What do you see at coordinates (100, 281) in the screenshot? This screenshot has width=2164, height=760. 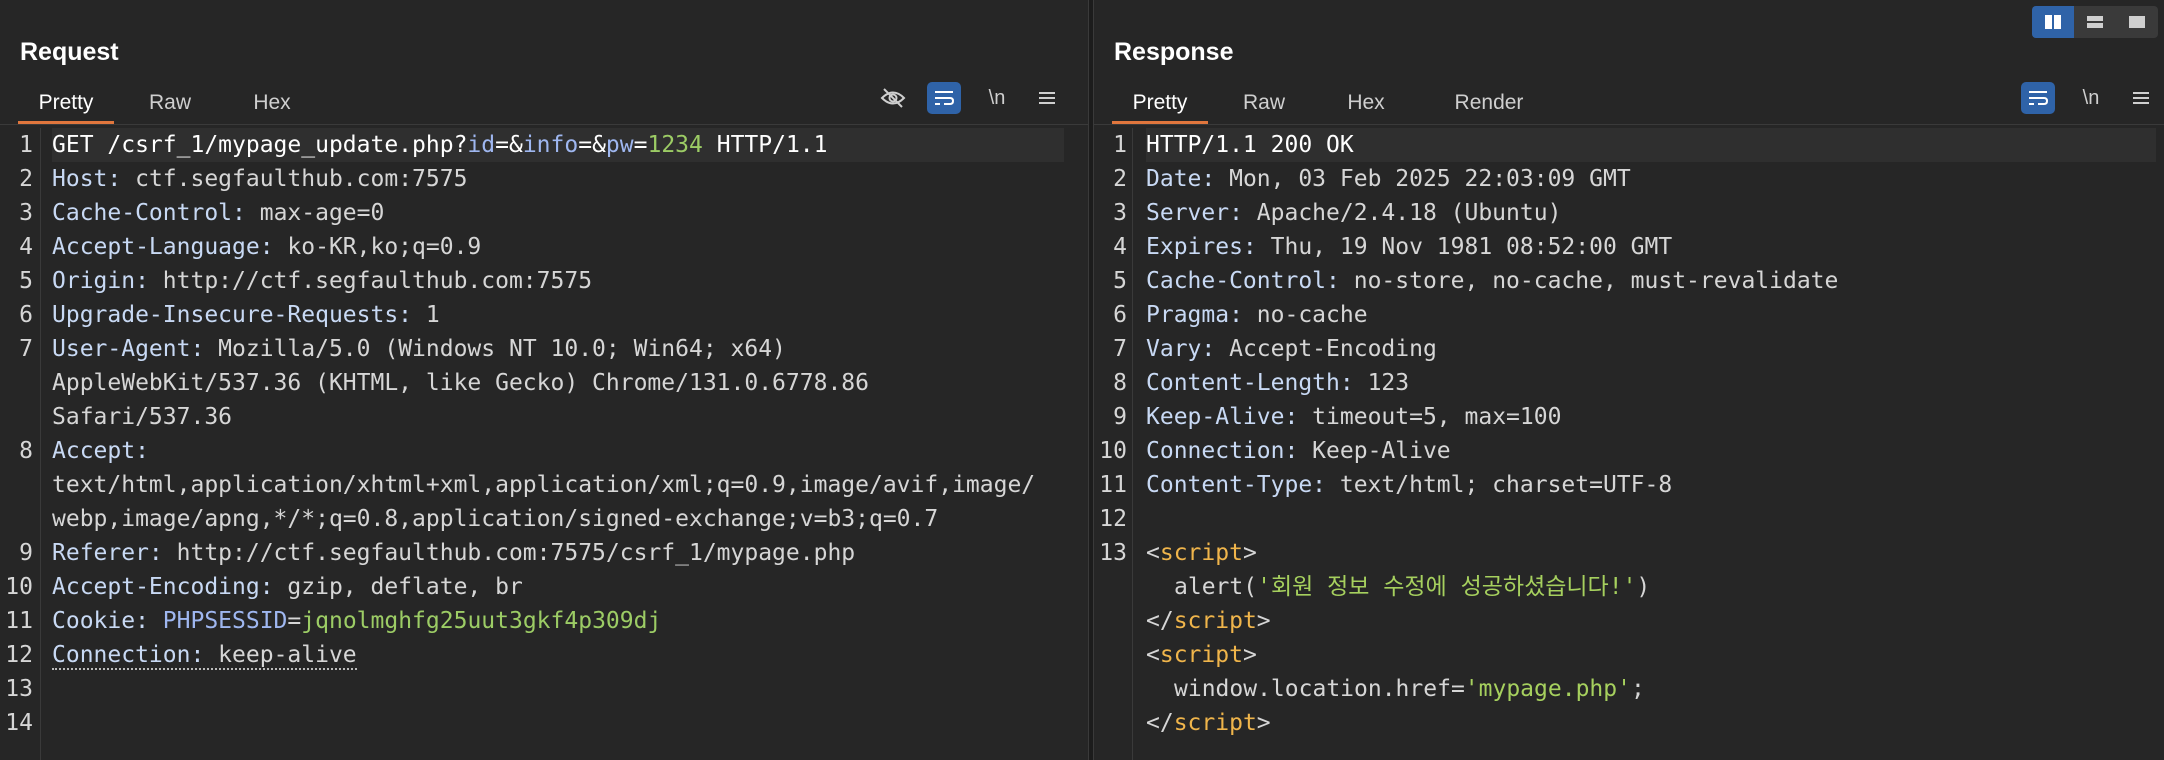 I see `header-key: Origin:` at bounding box center [100, 281].